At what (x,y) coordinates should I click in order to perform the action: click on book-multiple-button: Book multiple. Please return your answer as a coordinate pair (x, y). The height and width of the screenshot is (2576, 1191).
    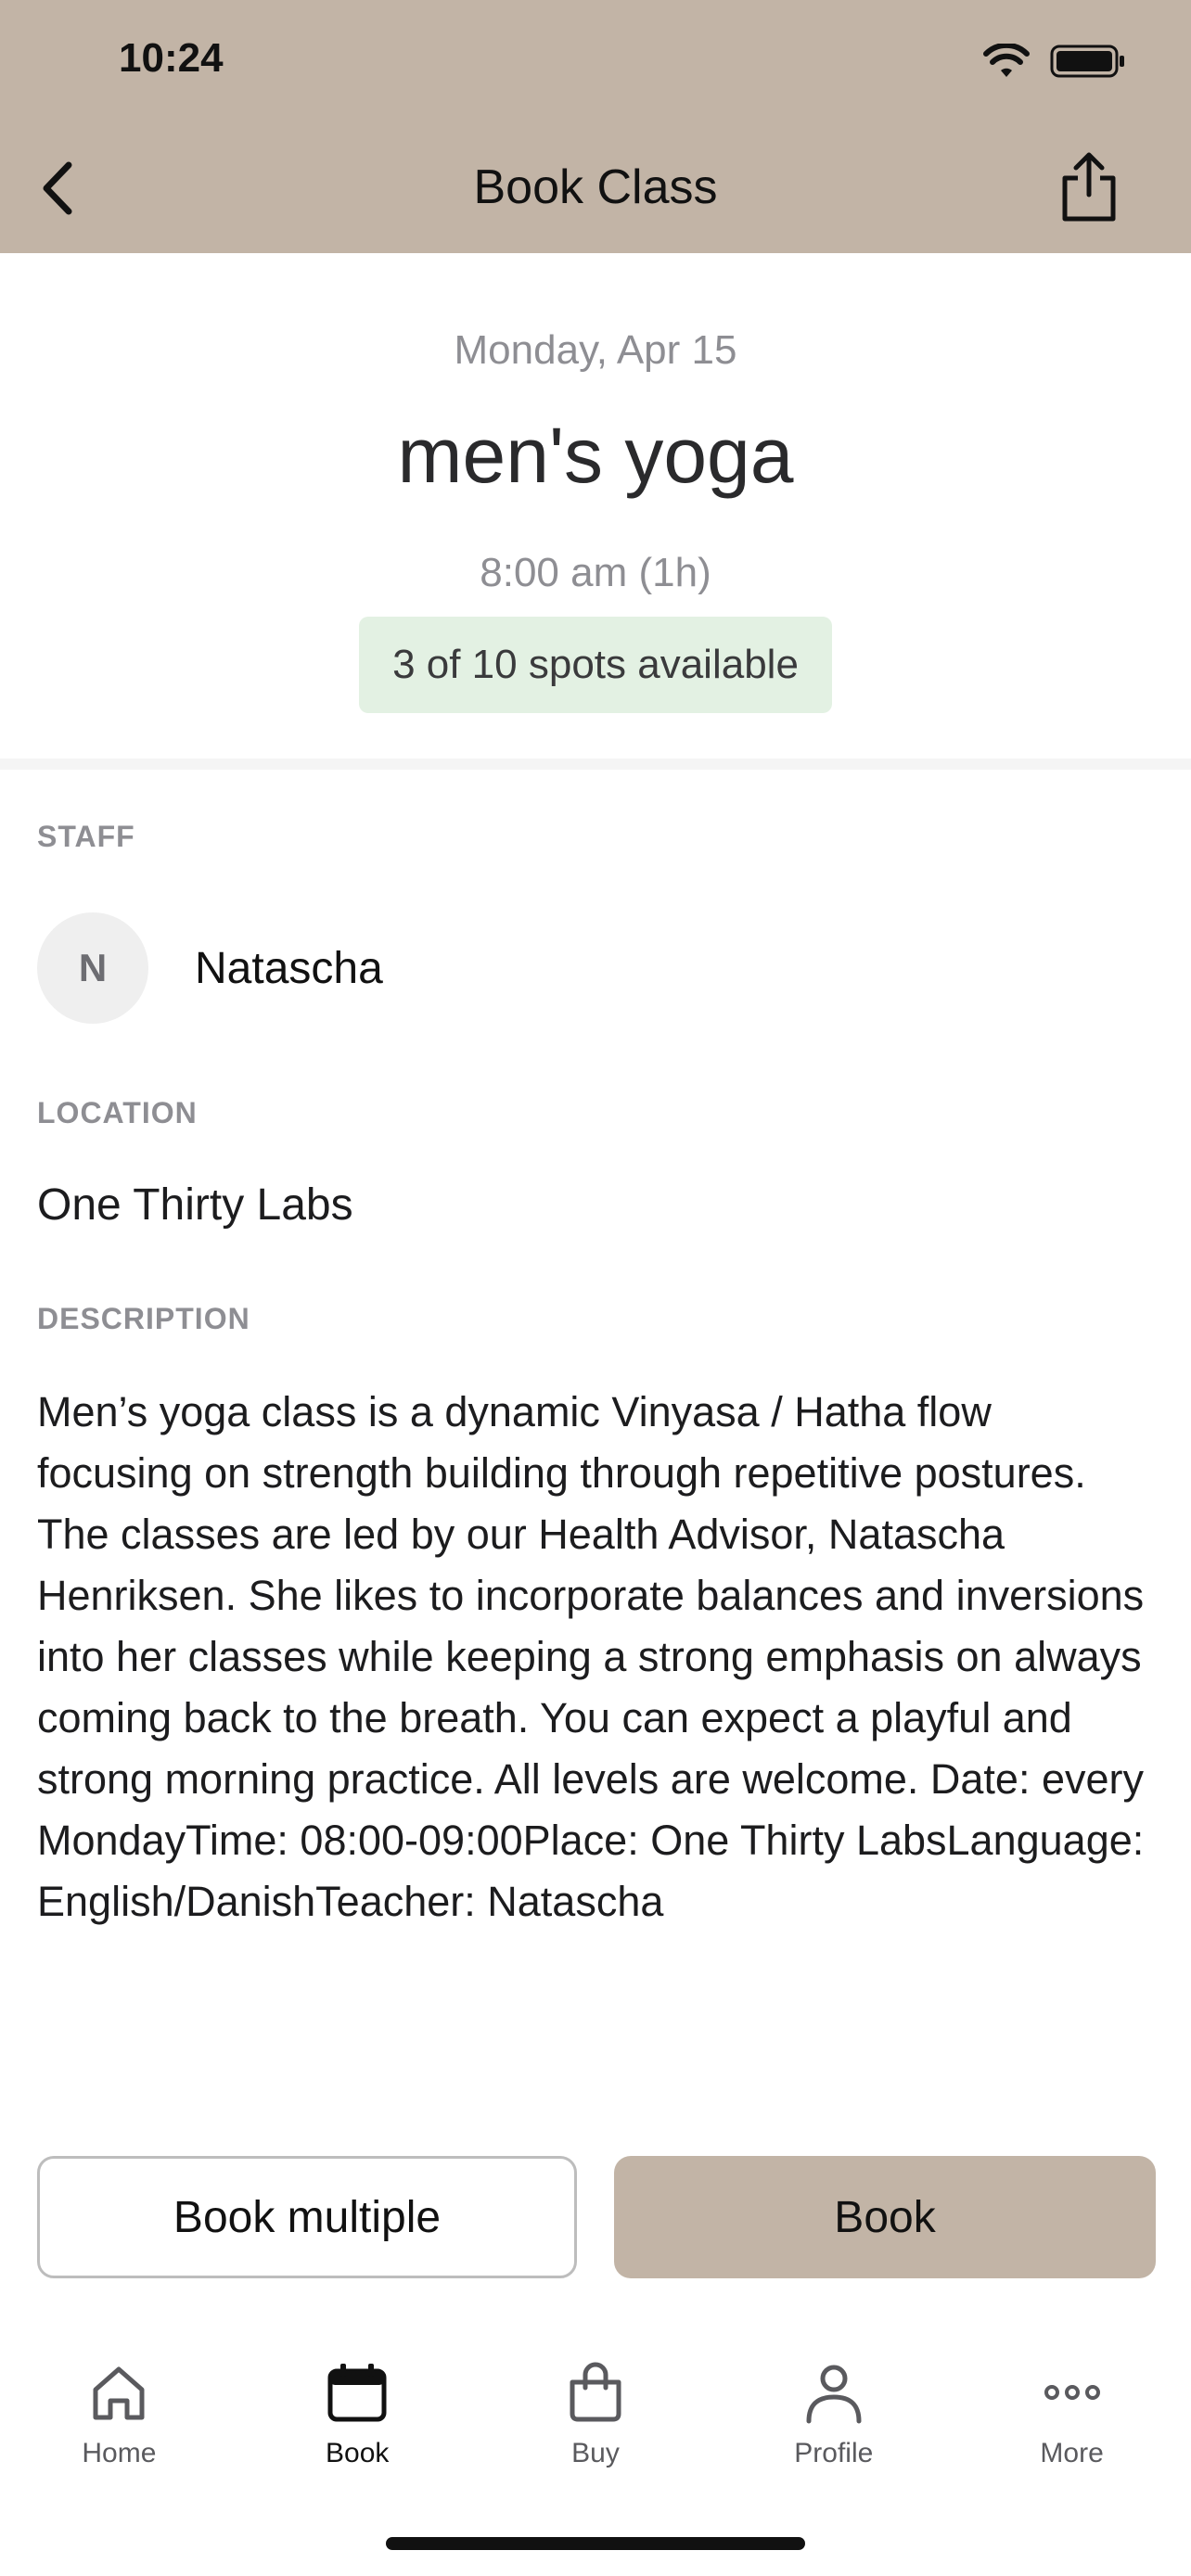
    Looking at the image, I should click on (307, 2217).